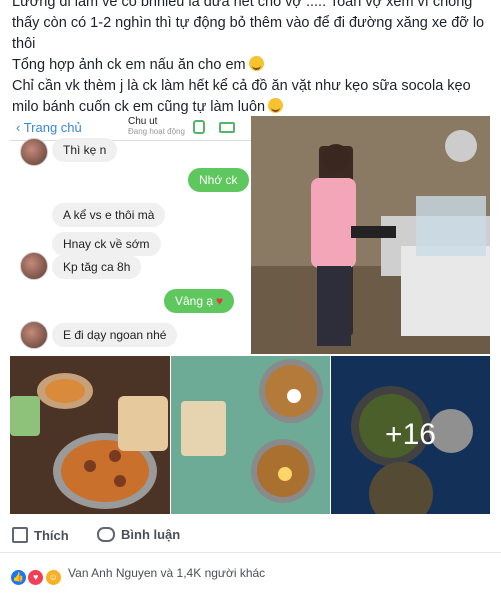  Describe the element at coordinates (106, 534) in the screenshot. I see `comment-icon` at that location.